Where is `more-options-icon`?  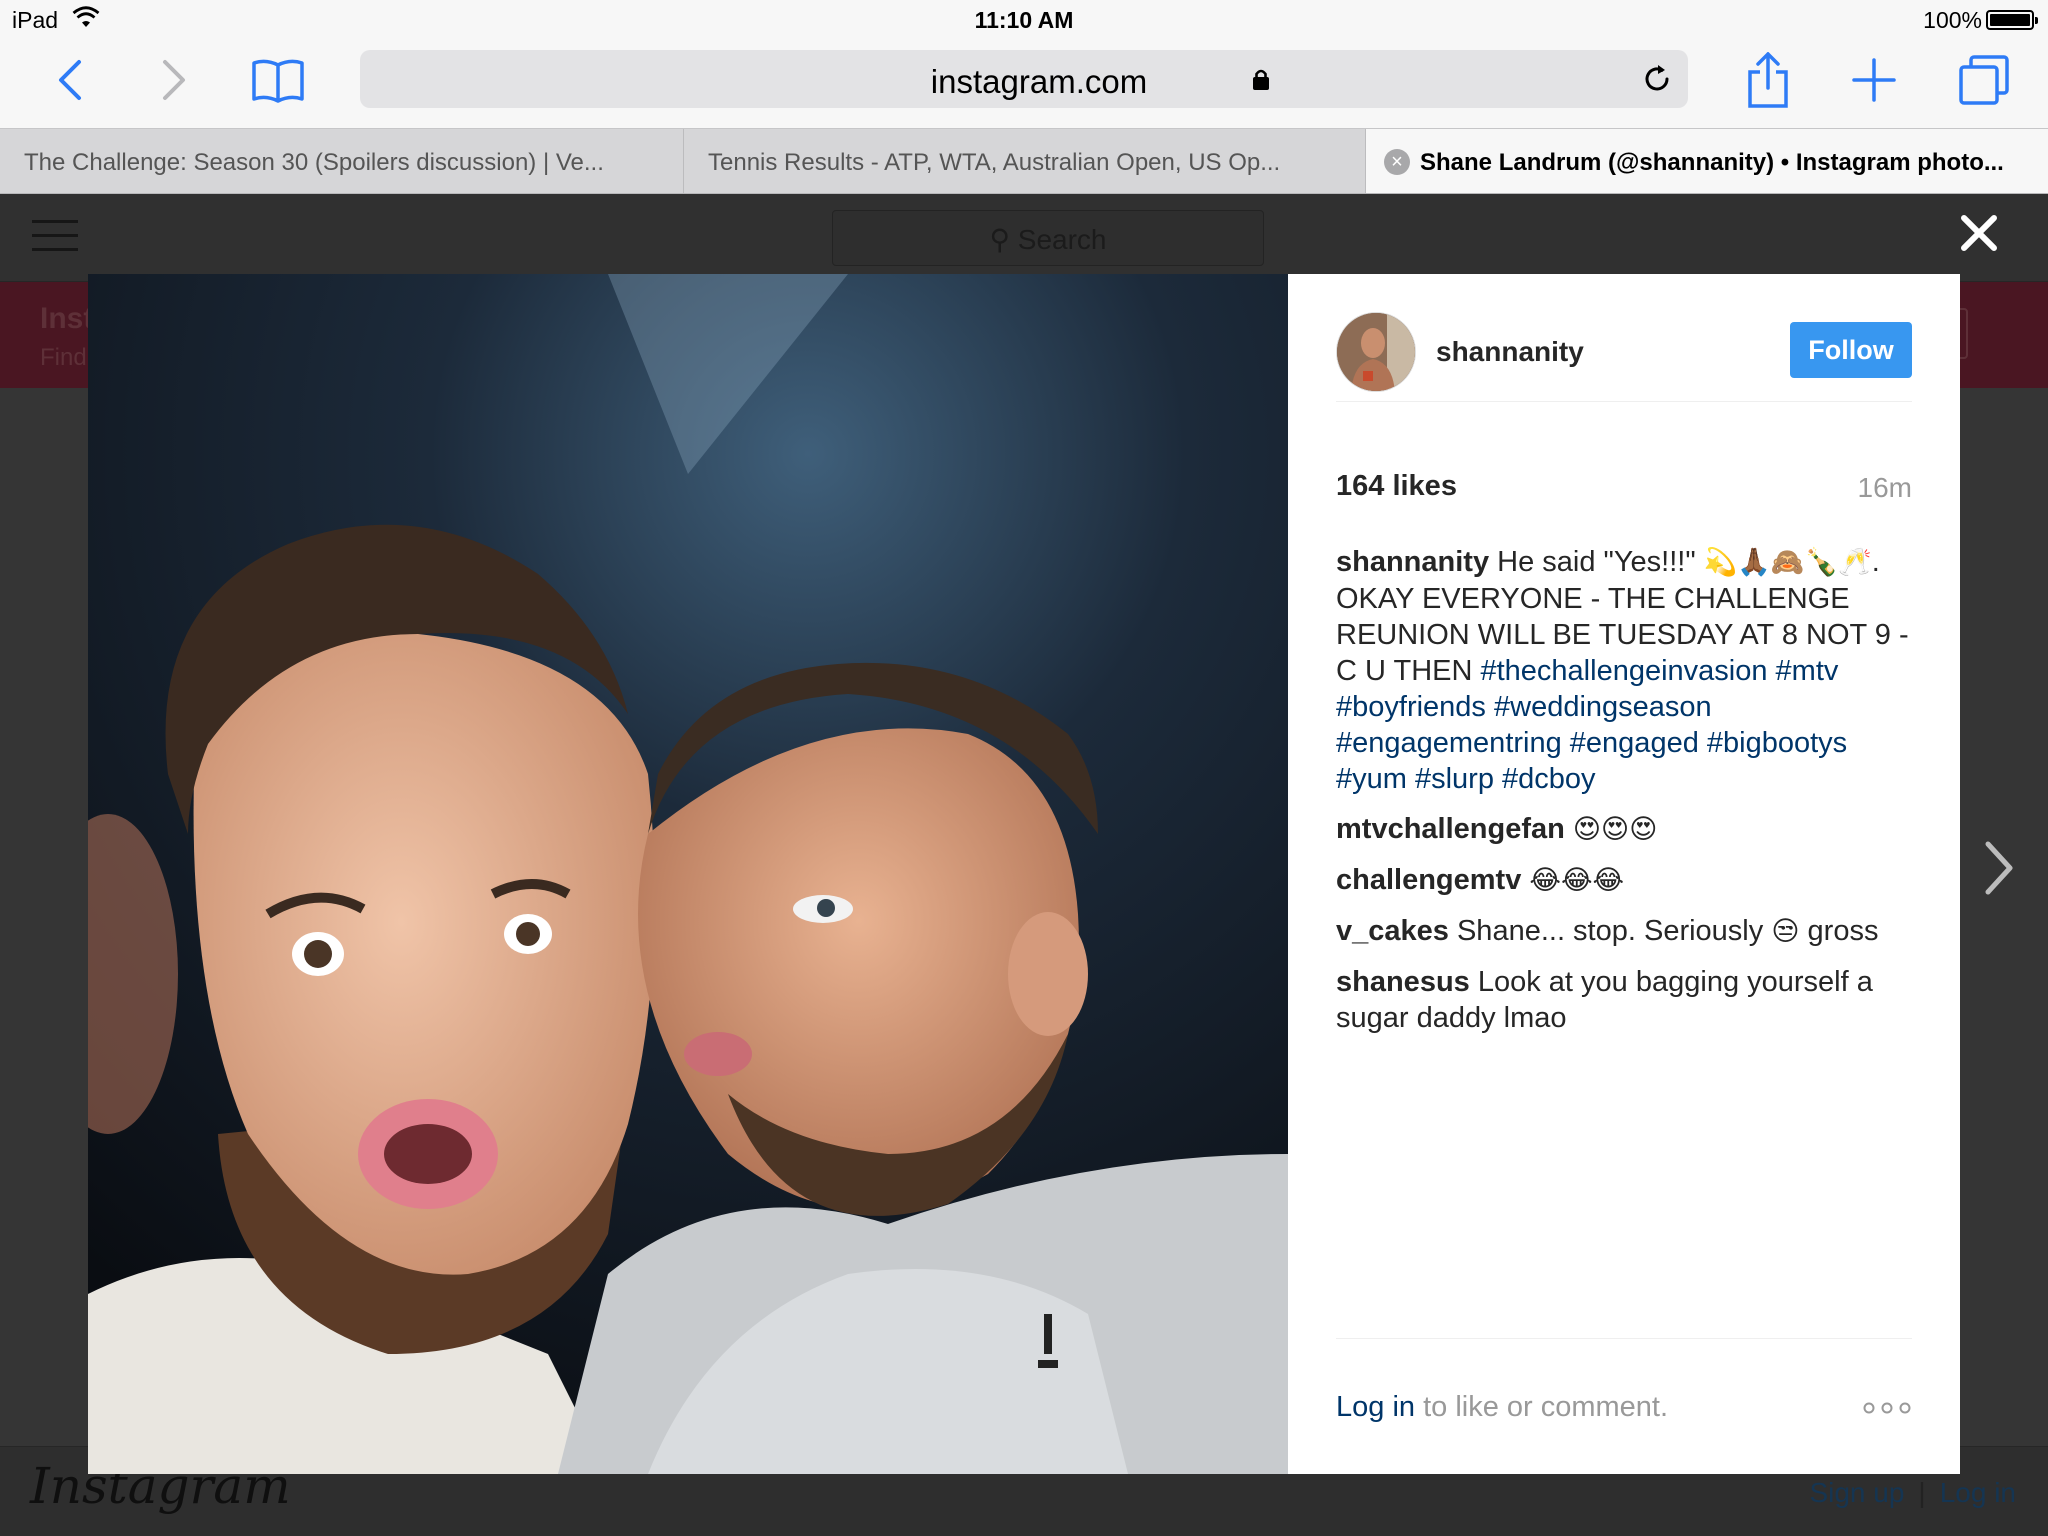 more-options-icon is located at coordinates (1887, 1408).